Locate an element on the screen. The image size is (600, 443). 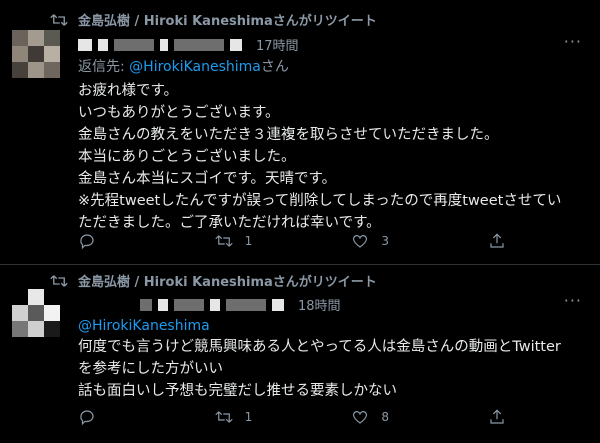
tweet-timestamp: 17時間 is located at coordinates (277, 44).